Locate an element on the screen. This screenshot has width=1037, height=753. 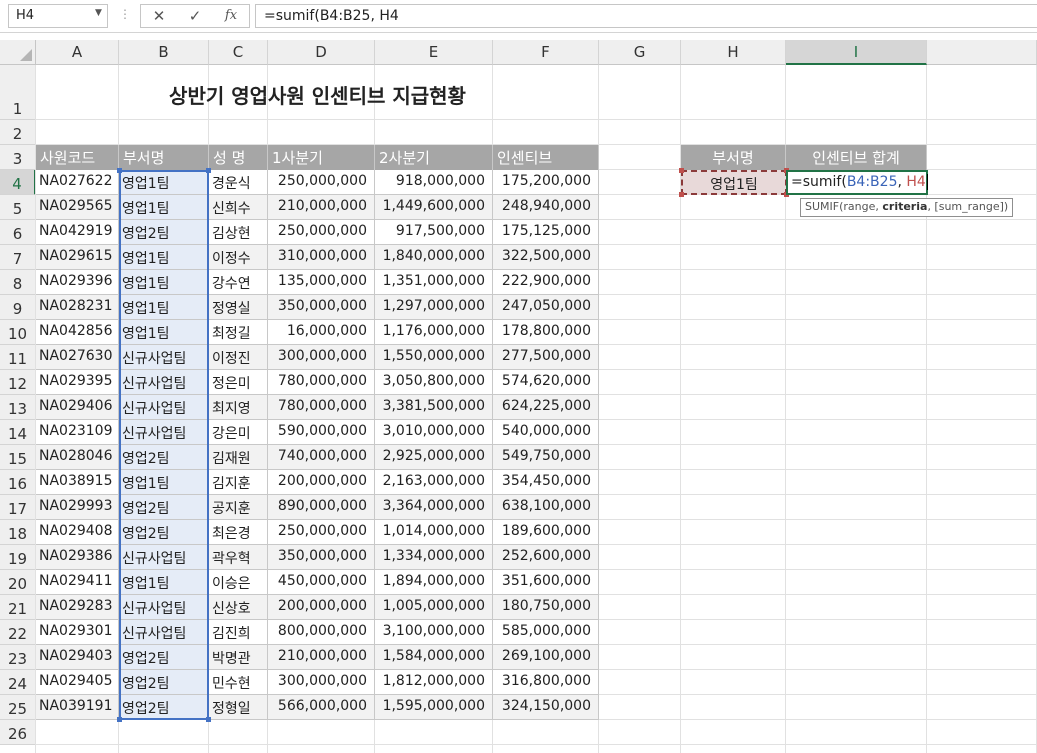
cell-name: 이승은 is located at coordinates (238, 582).